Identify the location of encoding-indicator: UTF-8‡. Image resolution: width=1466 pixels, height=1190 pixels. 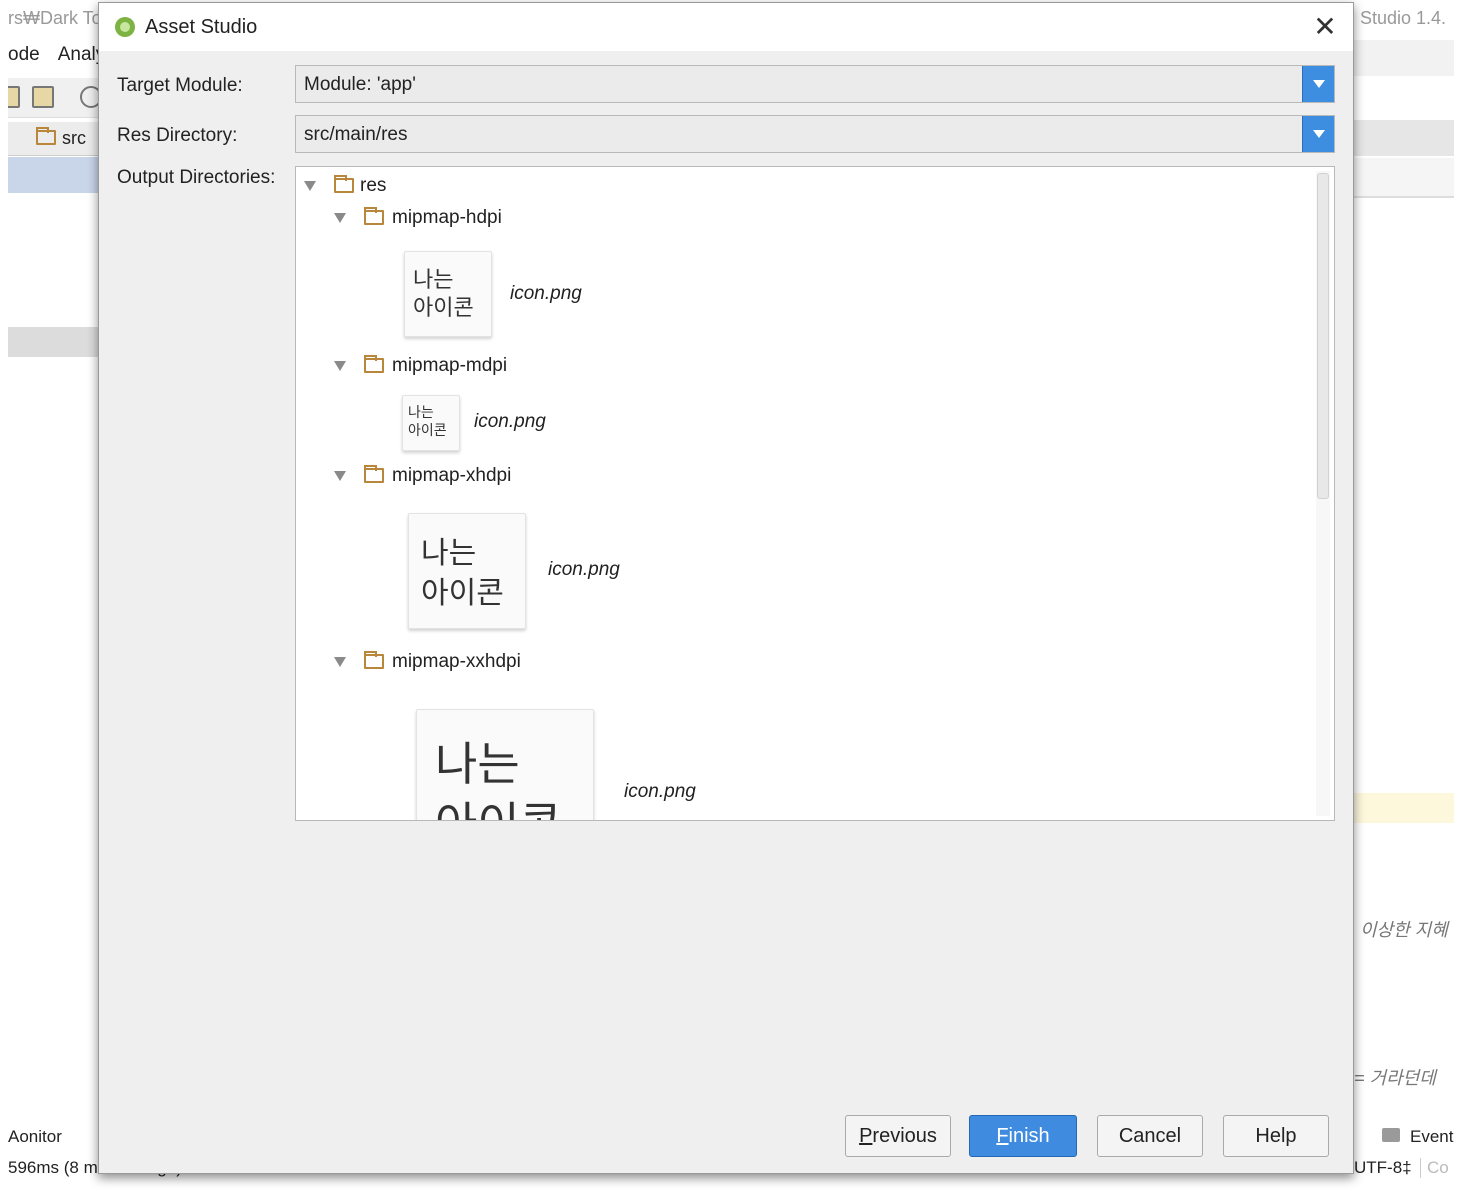
(1383, 1168).